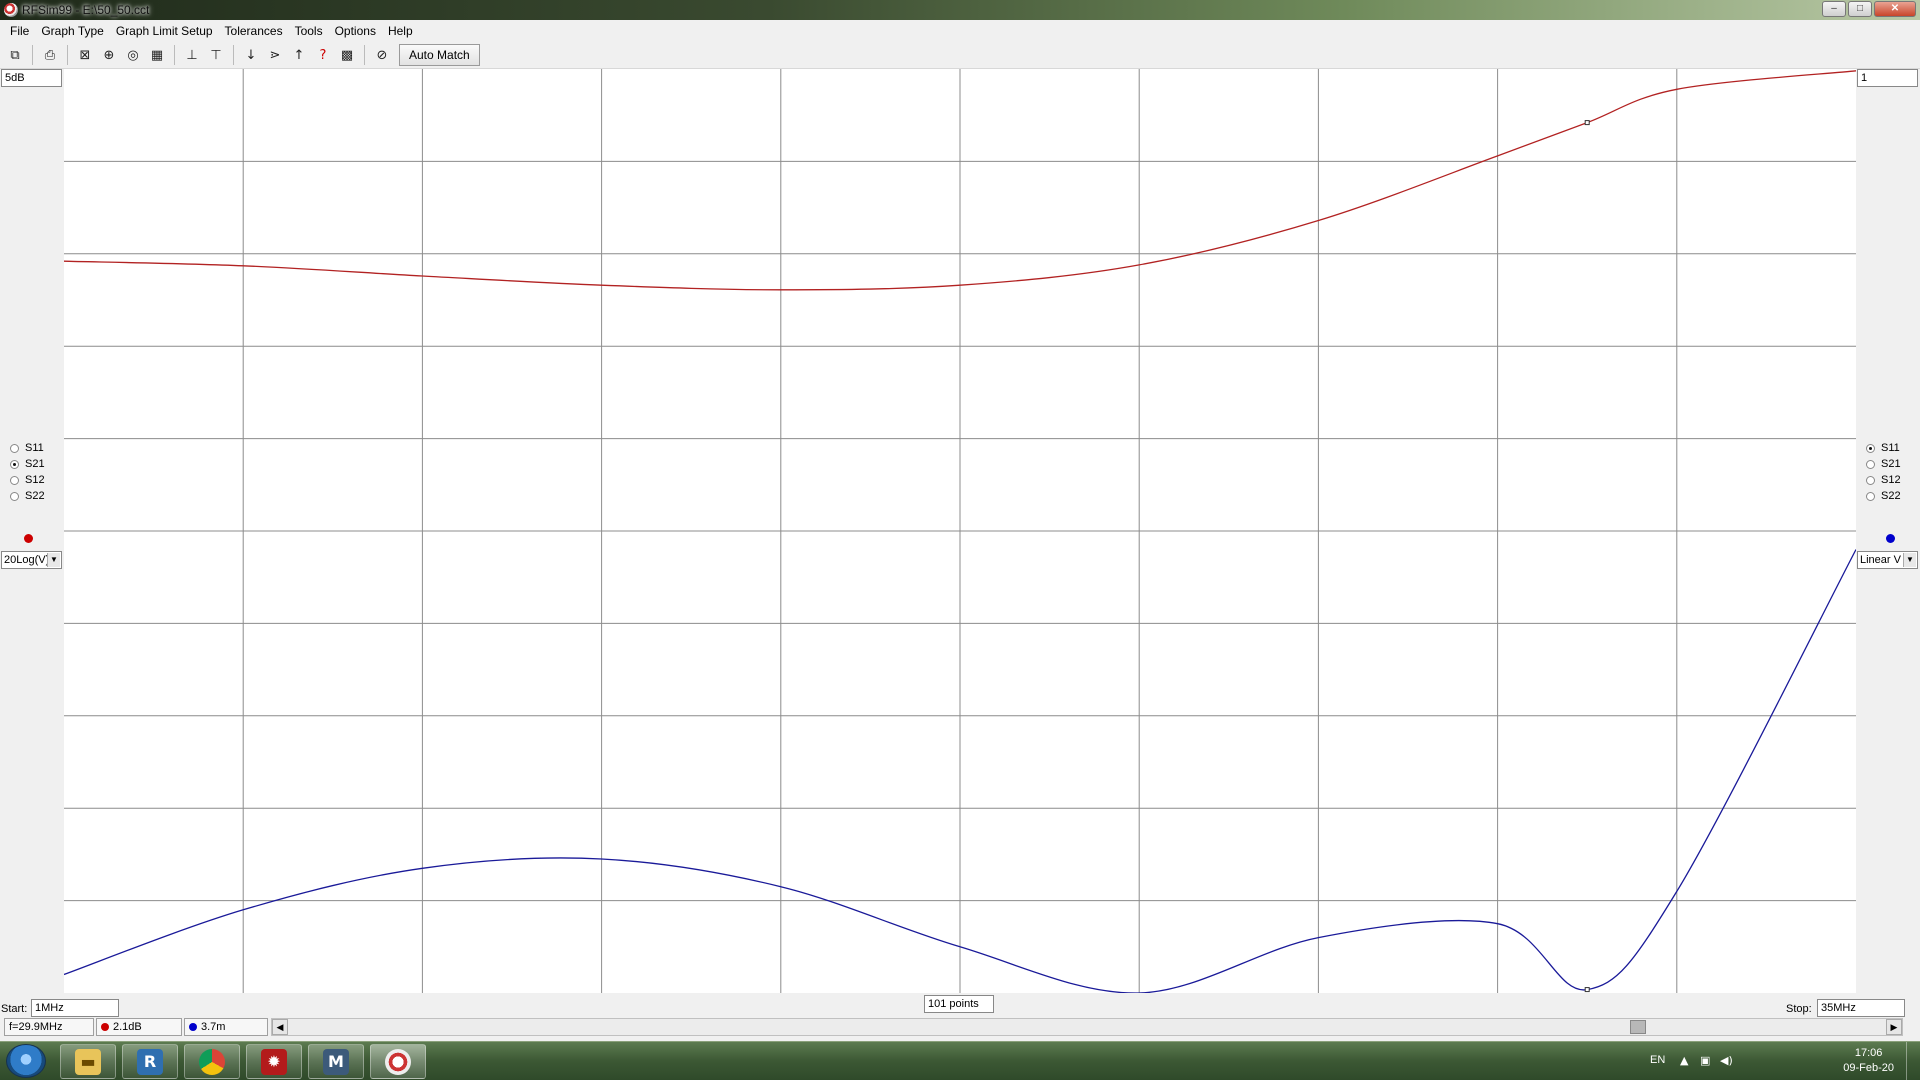 The height and width of the screenshot is (1080, 1920). What do you see at coordinates (1883, 464) in the screenshot?
I see `right-param-s21: S21` at bounding box center [1883, 464].